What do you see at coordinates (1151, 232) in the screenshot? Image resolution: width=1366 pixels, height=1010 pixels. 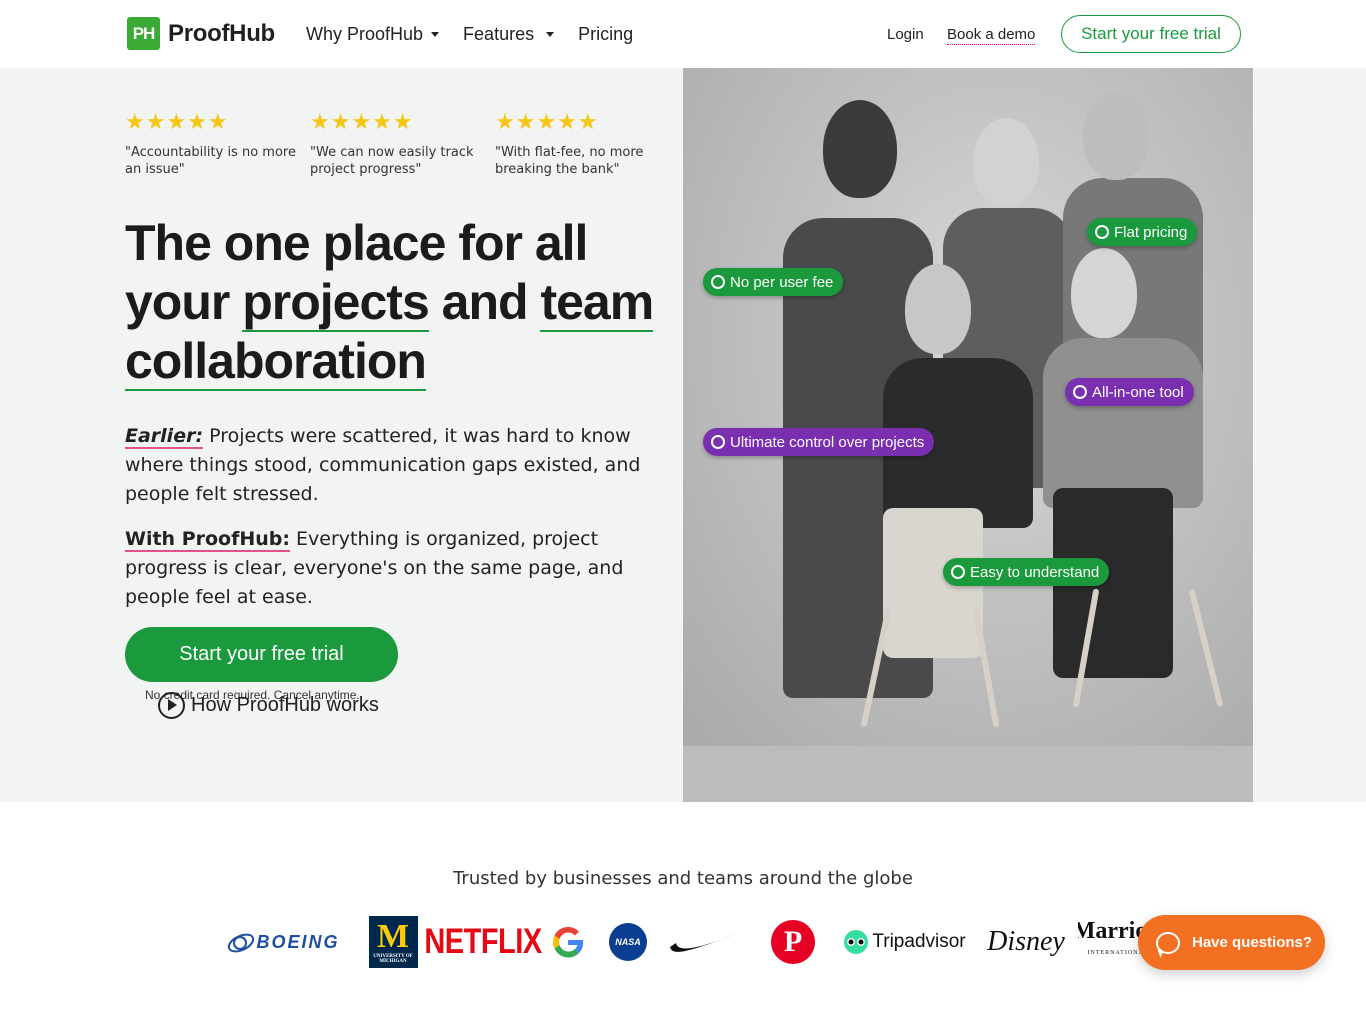 I see `badge-label: Flat pricing` at bounding box center [1151, 232].